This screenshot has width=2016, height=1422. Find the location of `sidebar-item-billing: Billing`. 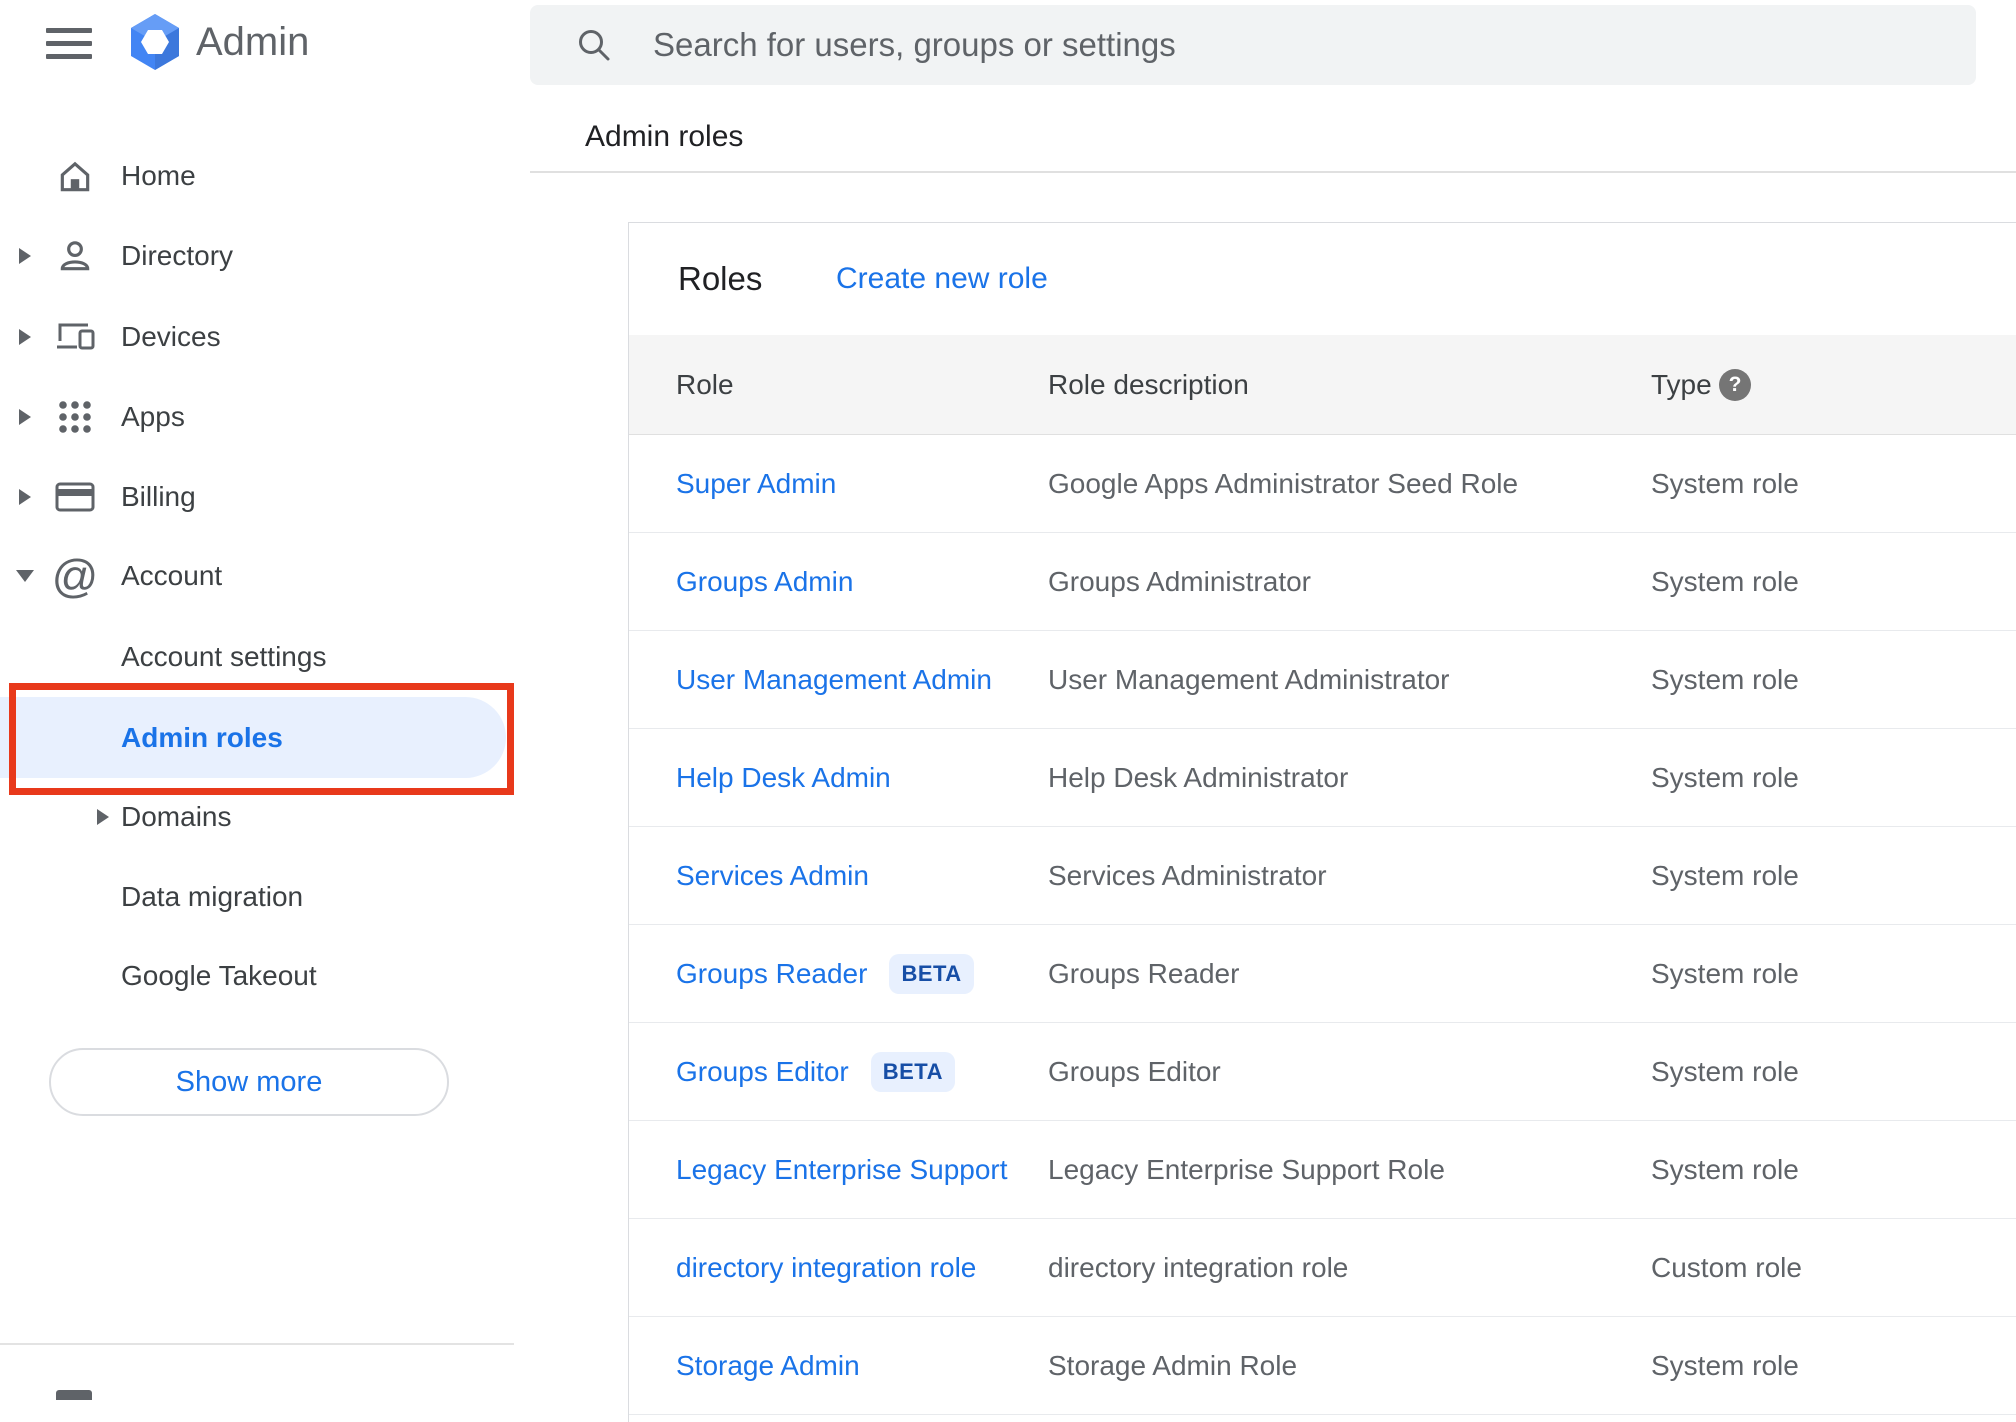

sidebar-item-billing: Billing is located at coordinates (258, 497).